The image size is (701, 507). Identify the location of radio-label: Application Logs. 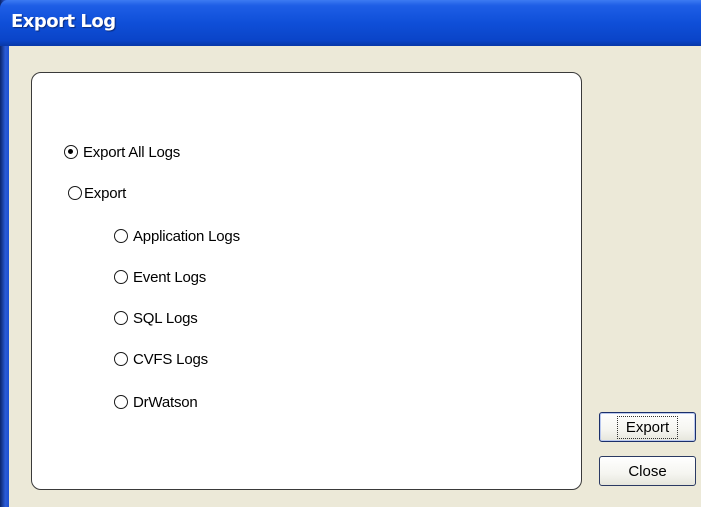
(186, 236).